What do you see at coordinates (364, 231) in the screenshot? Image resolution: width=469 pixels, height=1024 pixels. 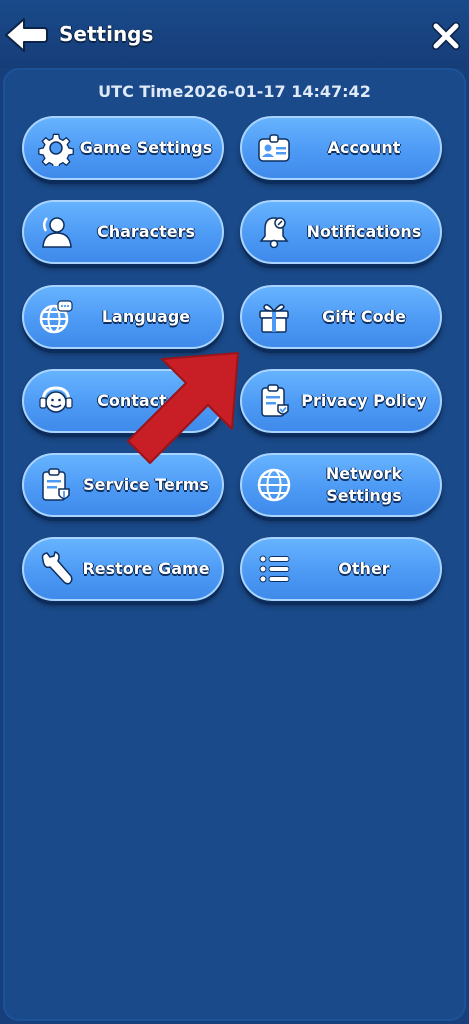 I see `notifications-label: Notifications` at bounding box center [364, 231].